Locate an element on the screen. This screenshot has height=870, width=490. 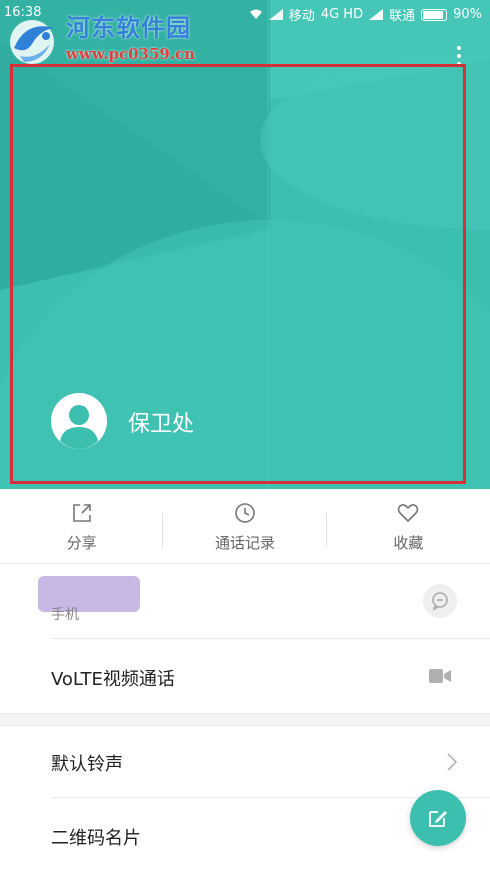
share-label: 分享 is located at coordinates (81, 543).